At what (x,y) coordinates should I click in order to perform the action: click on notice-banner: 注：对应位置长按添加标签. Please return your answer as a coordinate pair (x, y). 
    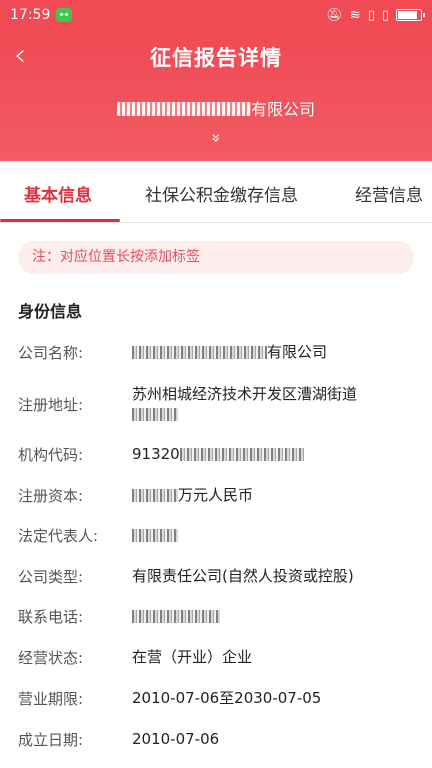
    Looking at the image, I should click on (216, 257).